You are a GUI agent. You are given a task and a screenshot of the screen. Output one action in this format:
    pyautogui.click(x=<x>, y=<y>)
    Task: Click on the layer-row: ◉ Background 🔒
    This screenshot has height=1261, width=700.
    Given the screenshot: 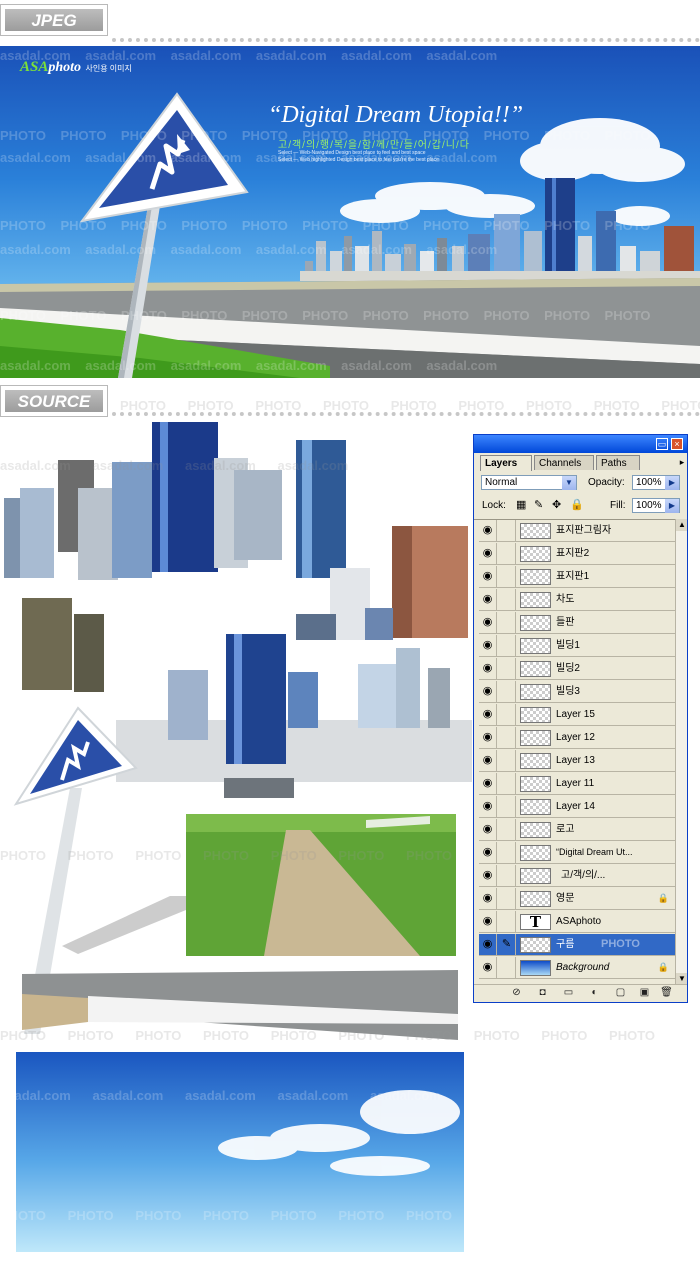 What is the action you would take?
    pyautogui.click(x=577, y=968)
    